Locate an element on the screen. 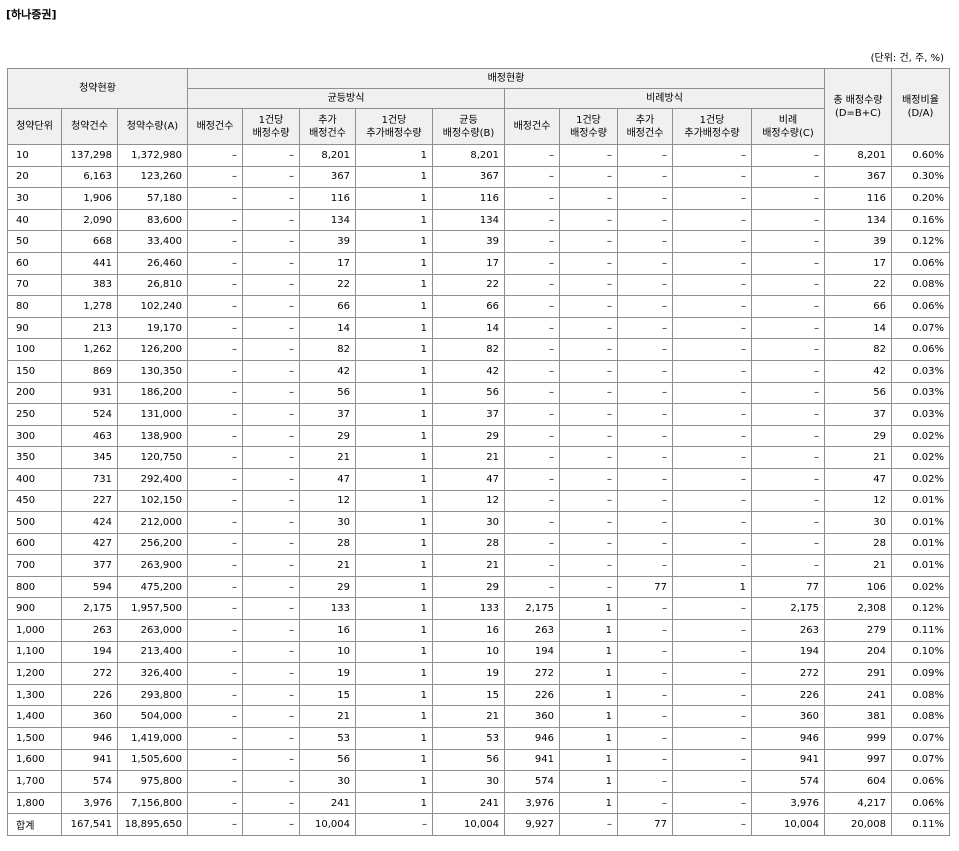  table-row: 40 2,090 83,600– –134 1 134– – – – –134 0.16% is located at coordinates (478, 220).